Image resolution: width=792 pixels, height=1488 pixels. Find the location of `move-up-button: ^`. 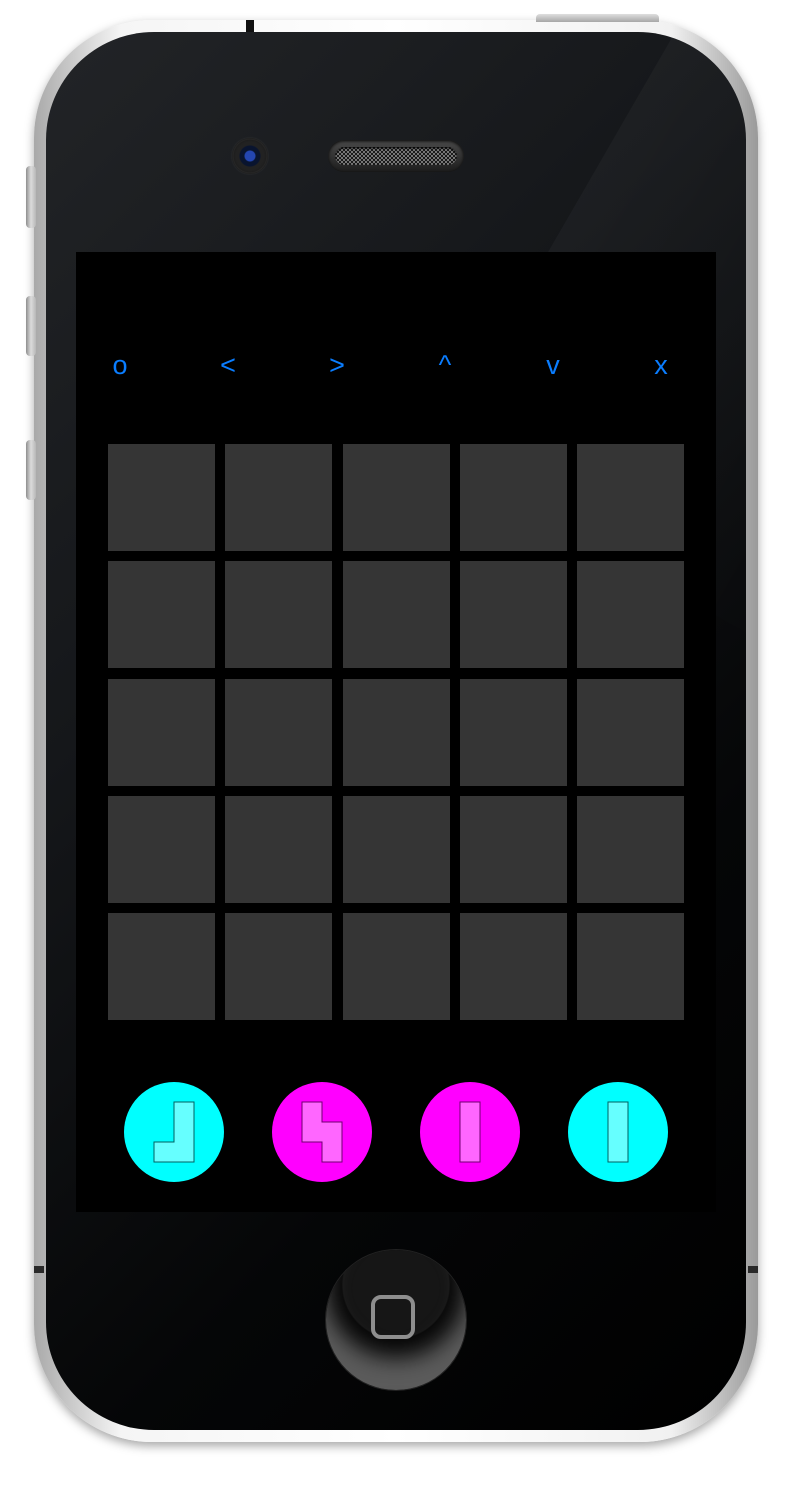

move-up-button: ^ is located at coordinates (445, 365).